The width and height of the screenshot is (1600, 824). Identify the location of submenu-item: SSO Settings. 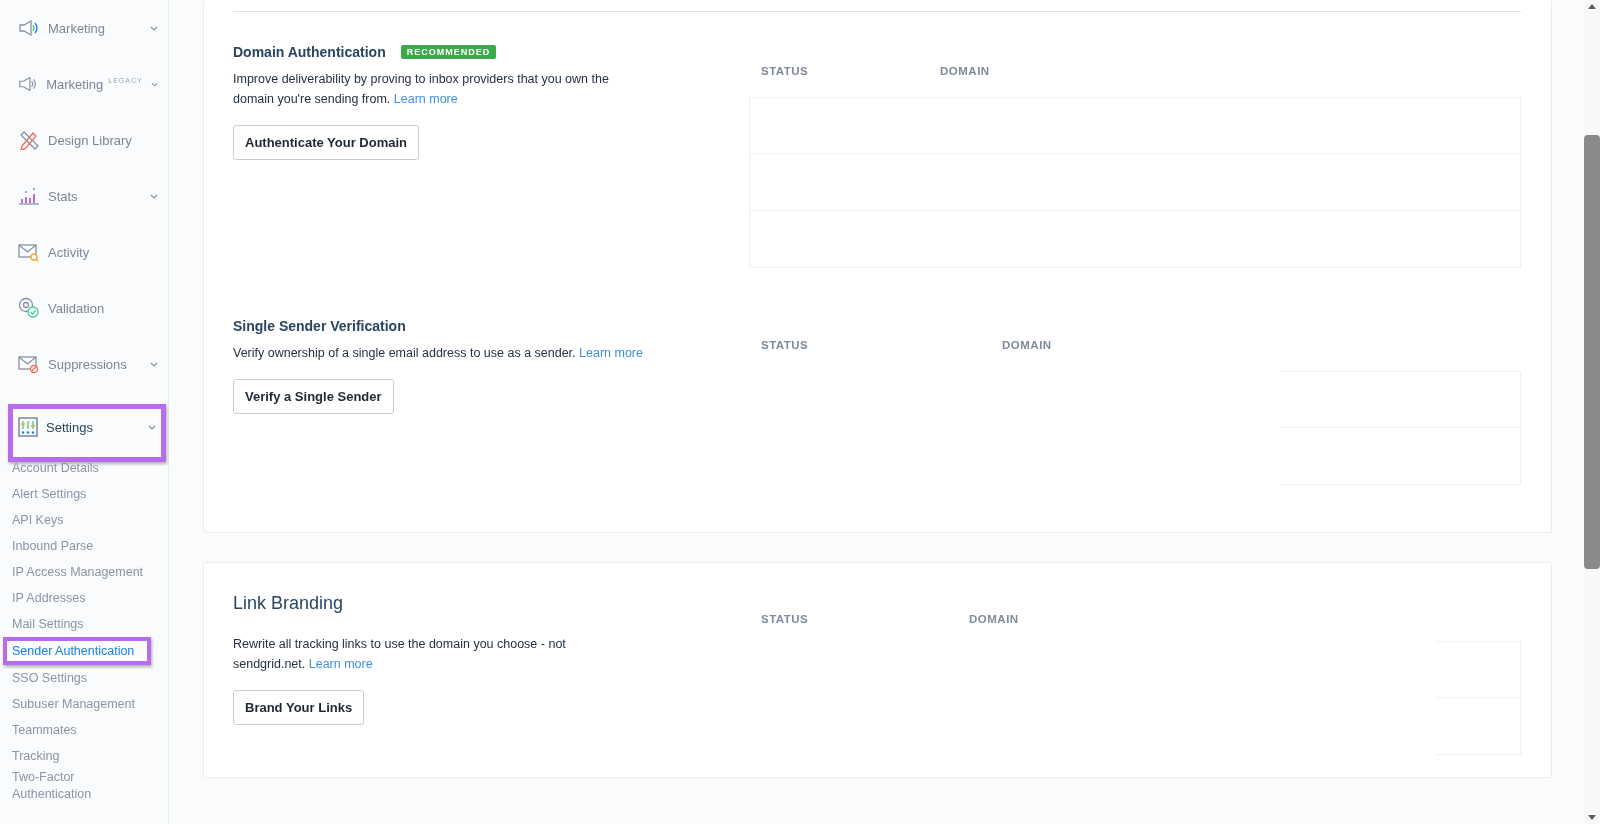
(50, 678).